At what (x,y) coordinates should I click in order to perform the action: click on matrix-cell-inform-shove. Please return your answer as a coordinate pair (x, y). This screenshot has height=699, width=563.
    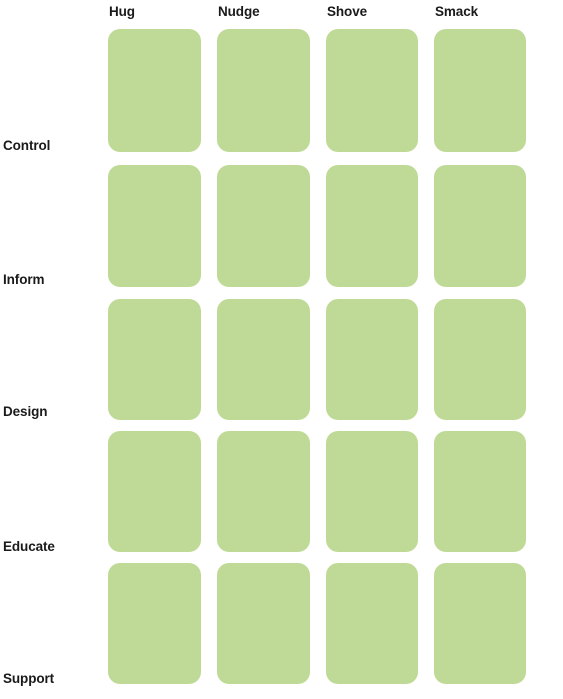
    Looking at the image, I should click on (372, 226).